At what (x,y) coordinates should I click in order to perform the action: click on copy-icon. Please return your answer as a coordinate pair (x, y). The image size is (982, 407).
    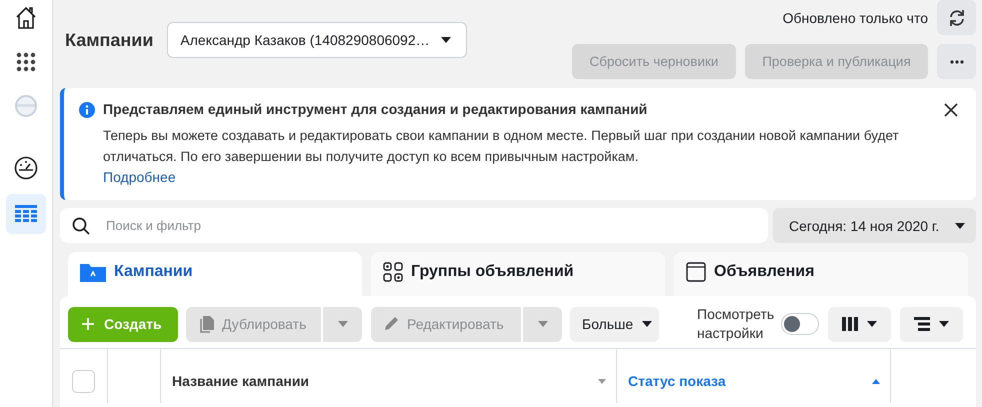
    Looking at the image, I should click on (206, 324).